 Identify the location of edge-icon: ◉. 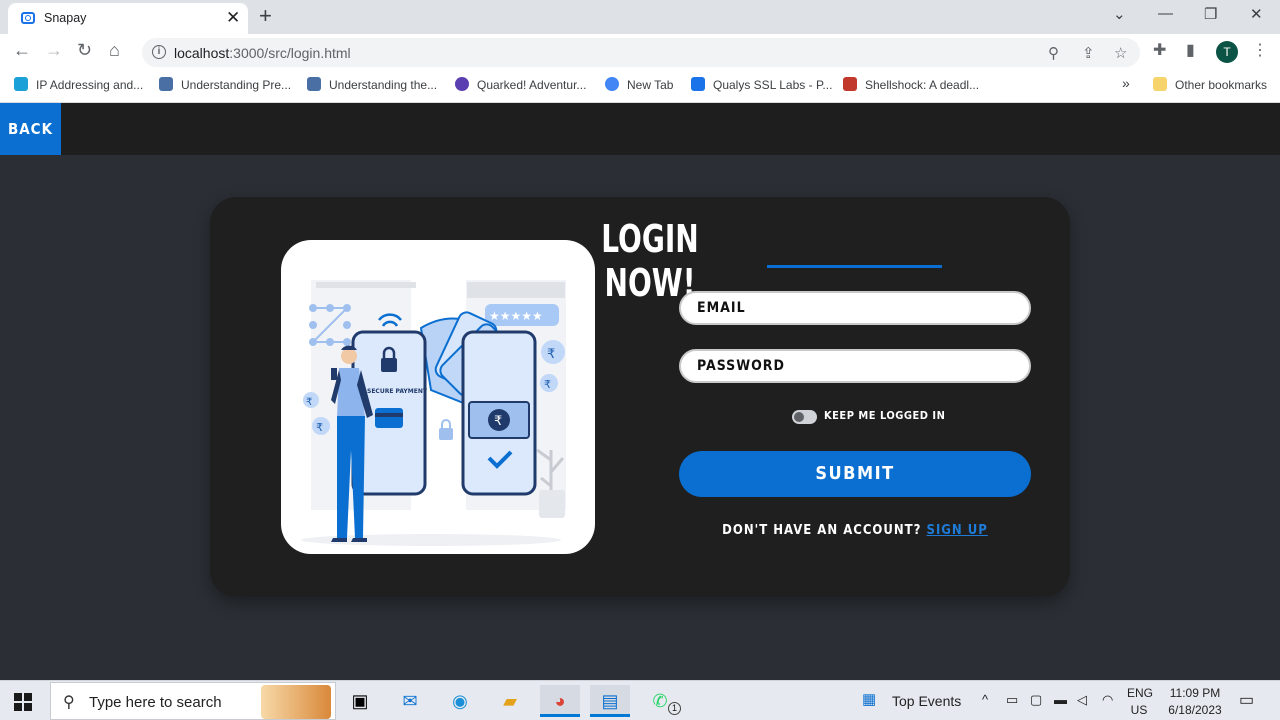
(460, 701).